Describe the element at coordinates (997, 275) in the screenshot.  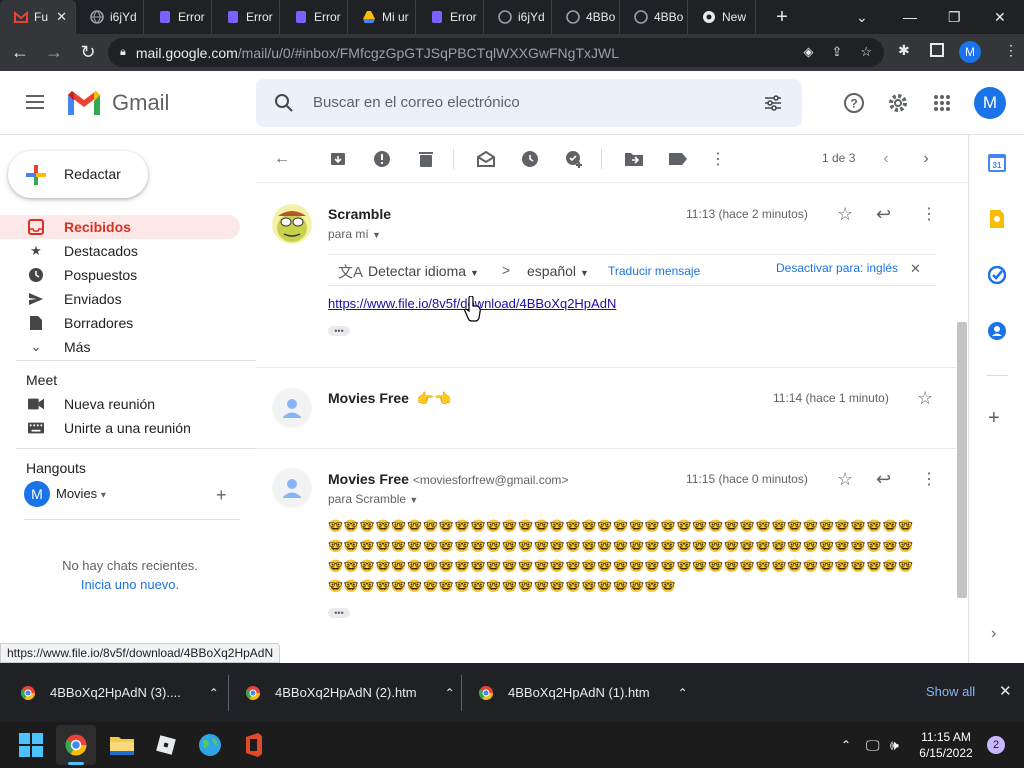
I see `tasks-icon` at that location.